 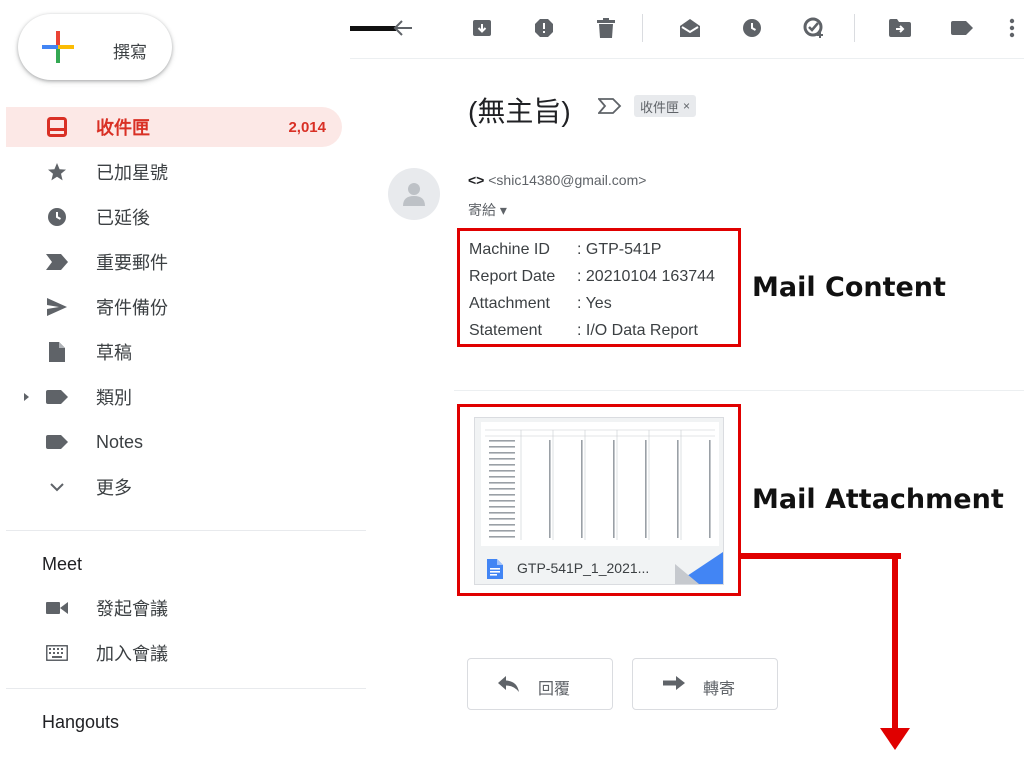 I want to click on expand-arrow-icon, so click(x=26, y=397).